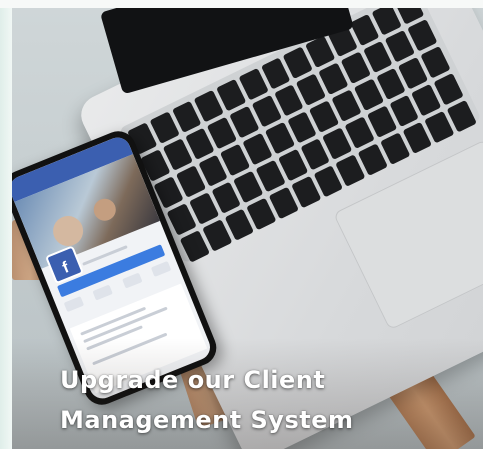  Describe the element at coordinates (241, 453) in the screenshot. I see `bottom-edge` at that location.